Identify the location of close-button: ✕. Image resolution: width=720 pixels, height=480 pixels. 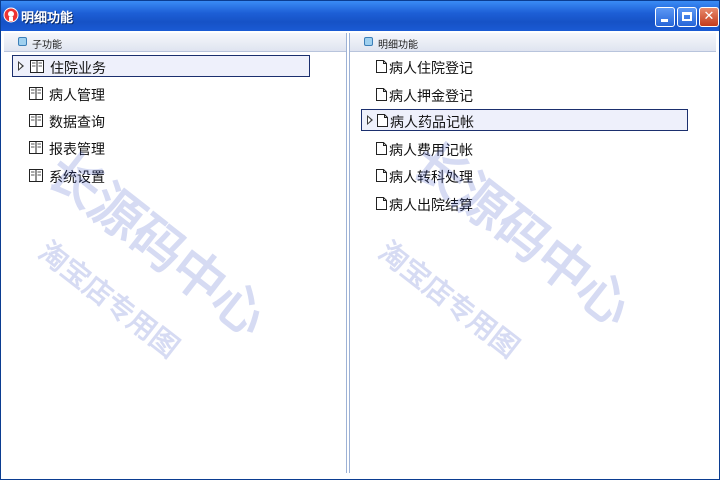
(709, 17).